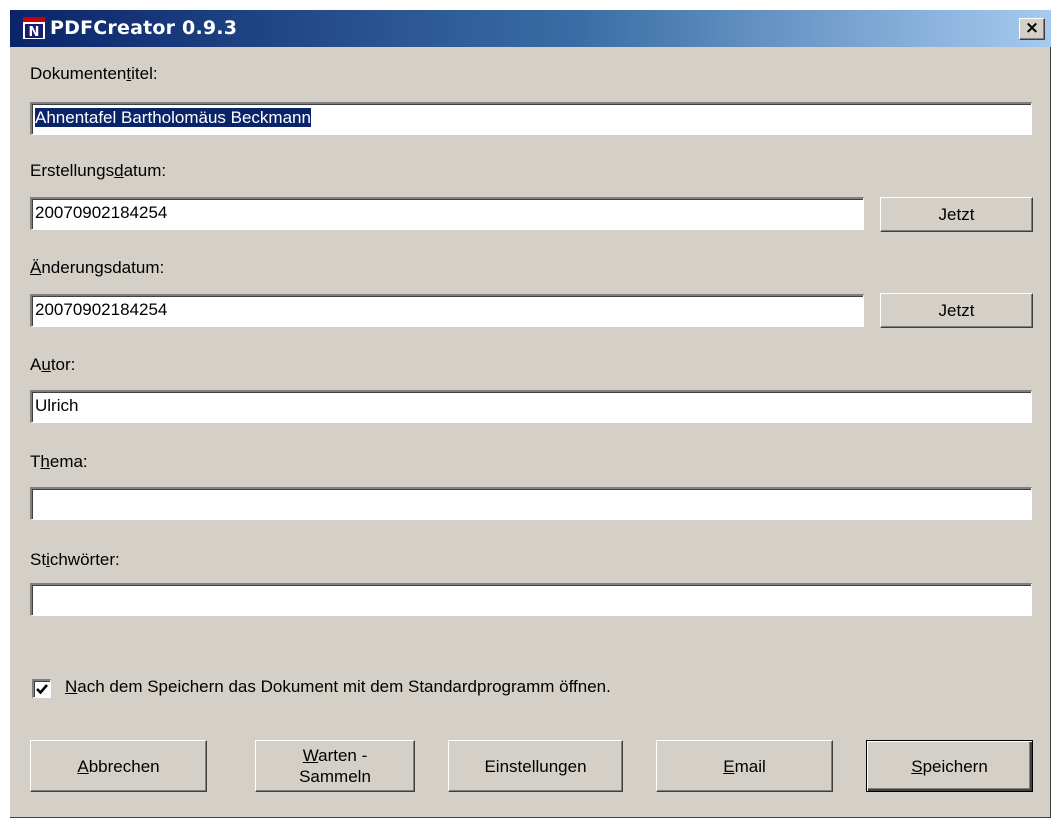 The width and height of the screenshot is (1053, 821). I want to click on modification-date-now-button: Jetzt, so click(956, 310).